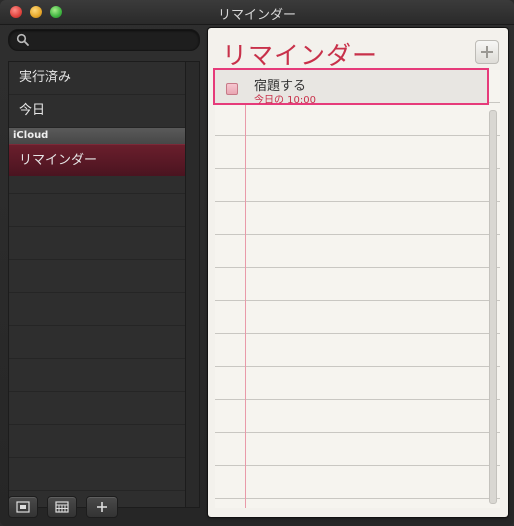  I want to click on sidebar-item-today: 今日, so click(97, 111).